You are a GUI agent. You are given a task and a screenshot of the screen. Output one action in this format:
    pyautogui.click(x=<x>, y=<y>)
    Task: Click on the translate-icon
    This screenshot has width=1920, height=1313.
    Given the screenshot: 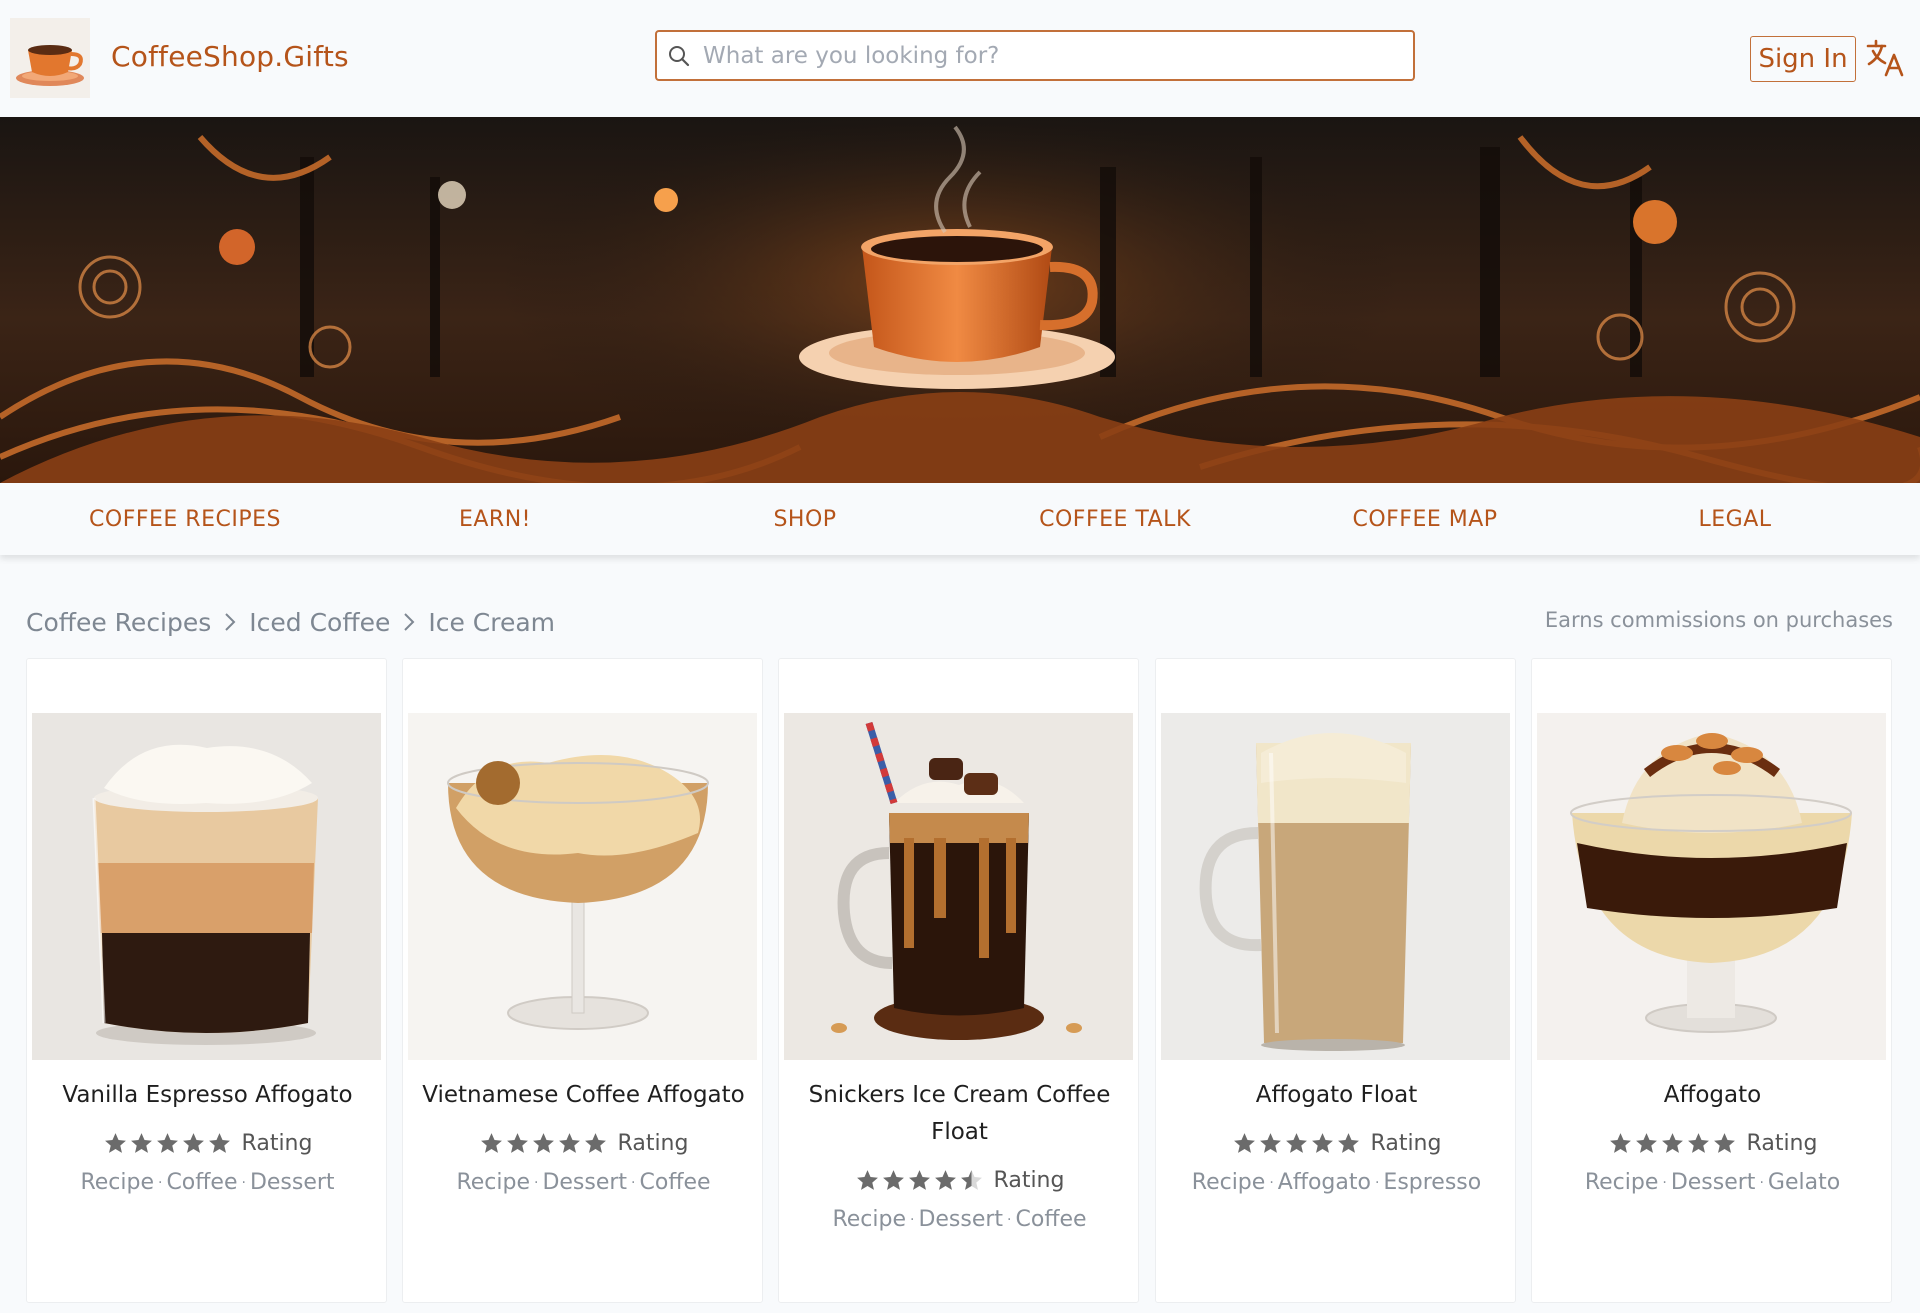 What is the action you would take?
    pyautogui.click(x=1885, y=58)
    